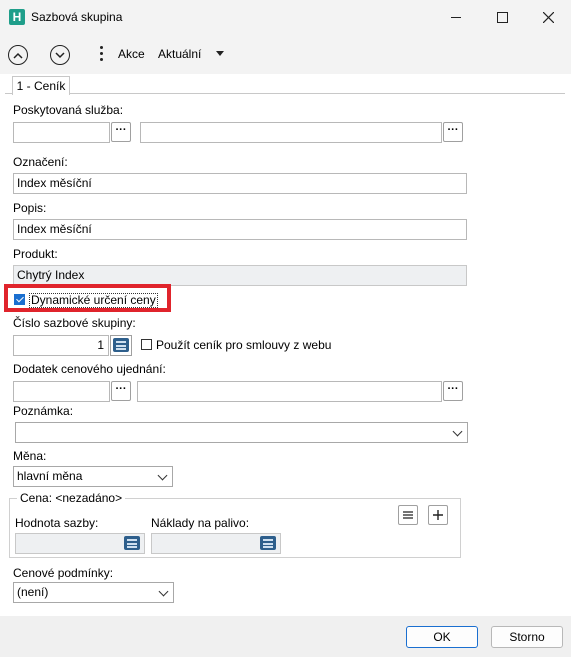  I want to click on produkt-label: Produkt:, so click(35, 254).